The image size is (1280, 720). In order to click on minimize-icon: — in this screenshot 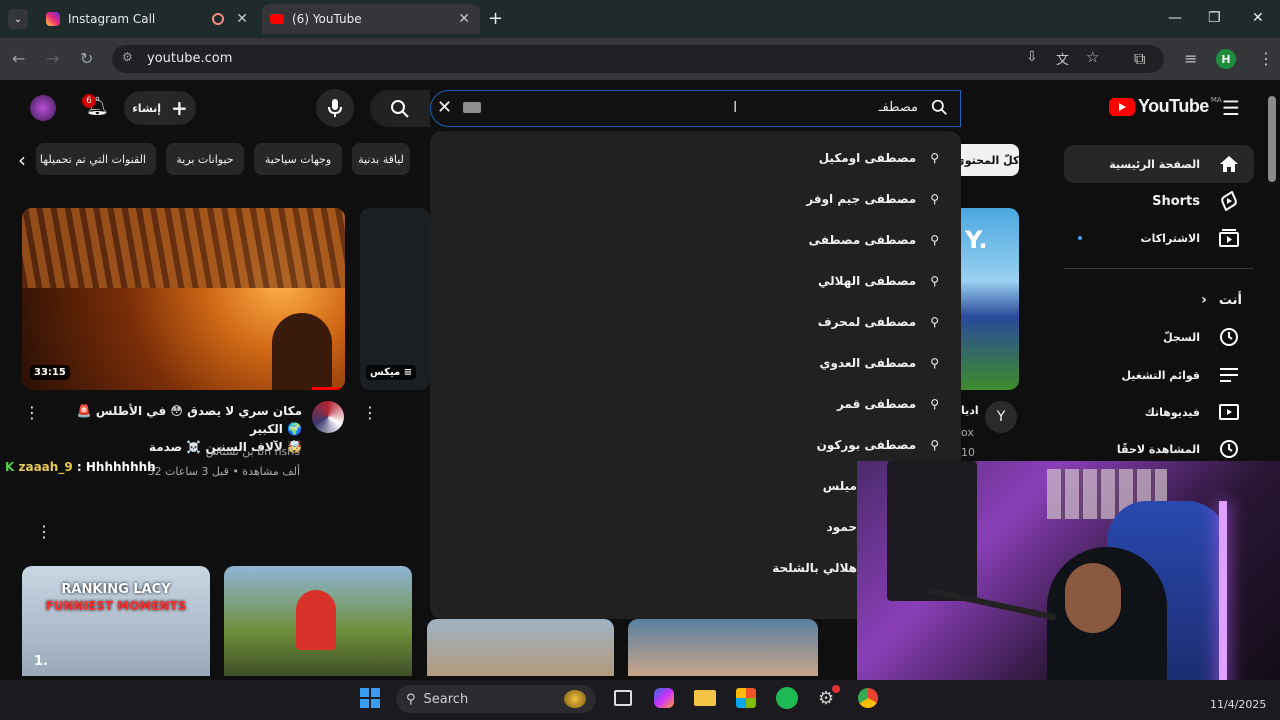, I will do `click(1175, 18)`.